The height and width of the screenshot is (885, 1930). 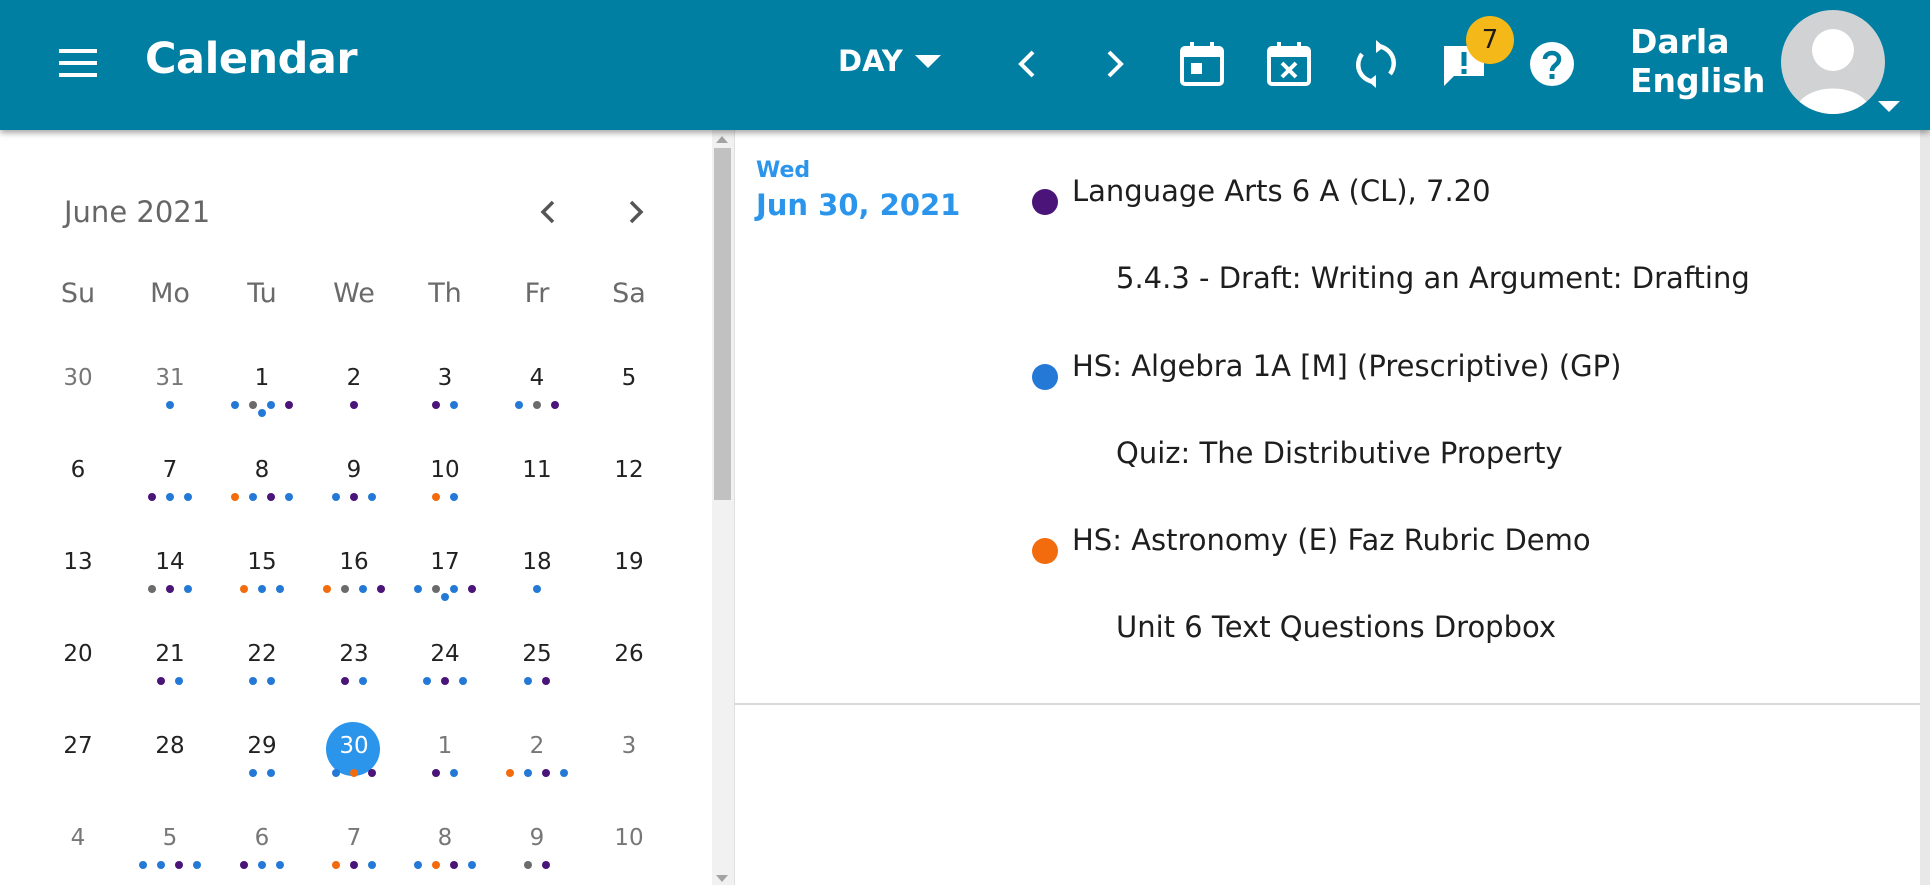 I want to click on scroll-down-icon, so click(x=722, y=878).